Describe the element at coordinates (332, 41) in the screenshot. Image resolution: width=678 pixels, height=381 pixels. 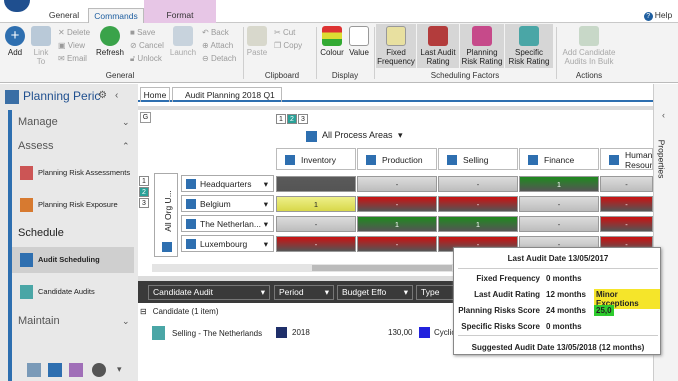
I see `colour-button: Colour` at that location.